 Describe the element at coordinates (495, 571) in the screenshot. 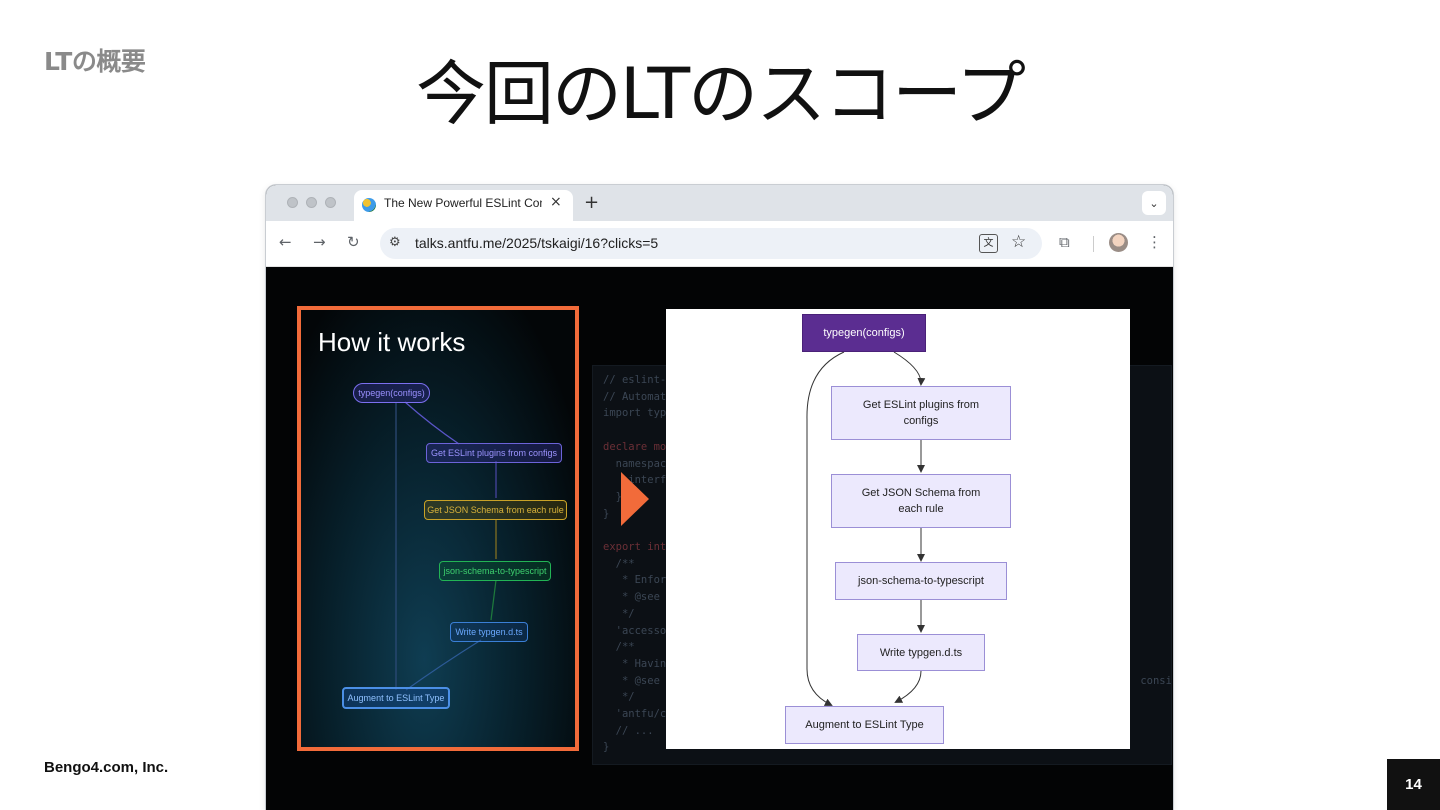

I see `mini-node-json-to-ts: json-schema-to-typescript` at that location.